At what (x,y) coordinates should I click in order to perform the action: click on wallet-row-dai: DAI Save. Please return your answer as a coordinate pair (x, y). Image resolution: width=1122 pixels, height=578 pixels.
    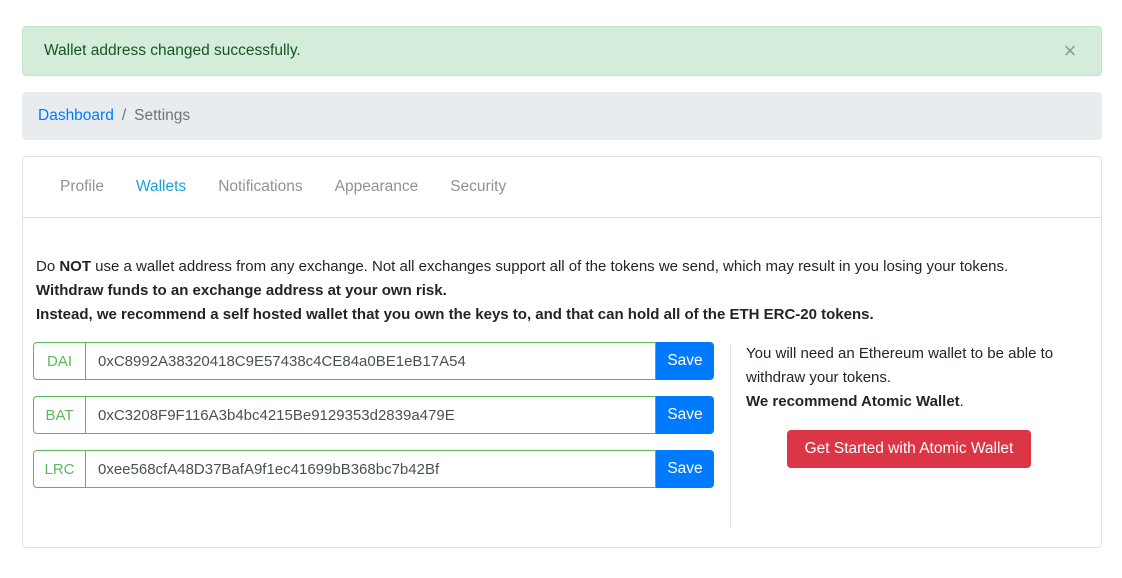
    Looking at the image, I should click on (373, 361).